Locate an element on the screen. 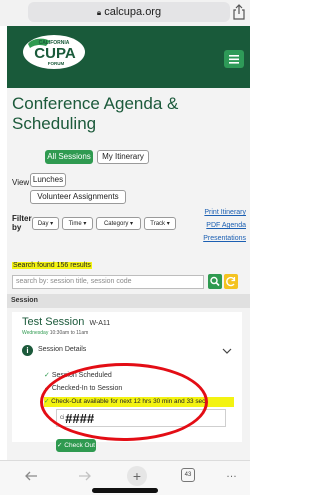 Image resolution: width=320 pixels, height=495 pixels. hamburger-menu-button is located at coordinates (234, 59).